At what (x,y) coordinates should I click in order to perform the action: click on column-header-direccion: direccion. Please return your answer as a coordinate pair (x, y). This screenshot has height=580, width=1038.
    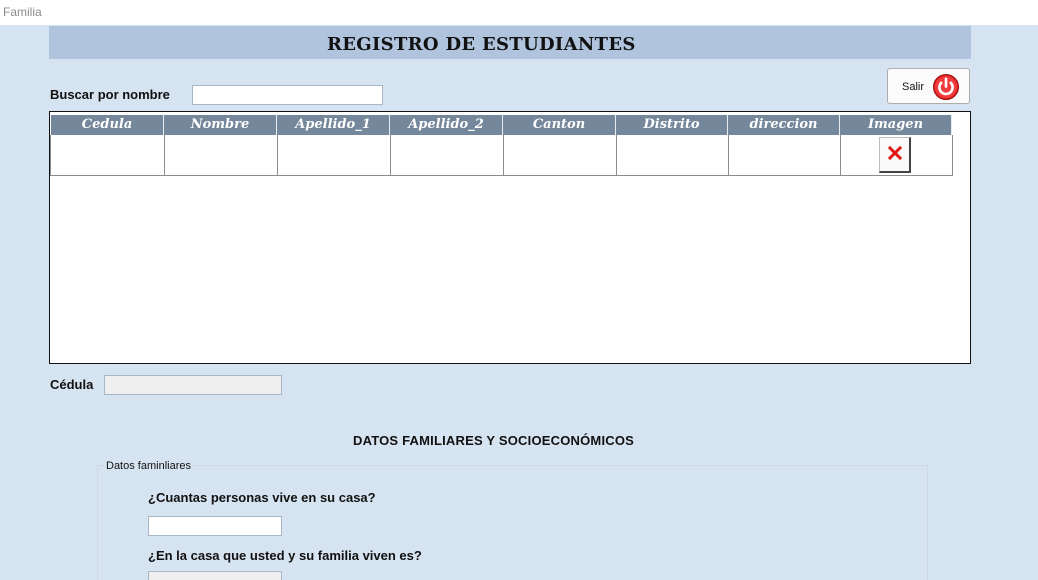
    Looking at the image, I should click on (784, 125).